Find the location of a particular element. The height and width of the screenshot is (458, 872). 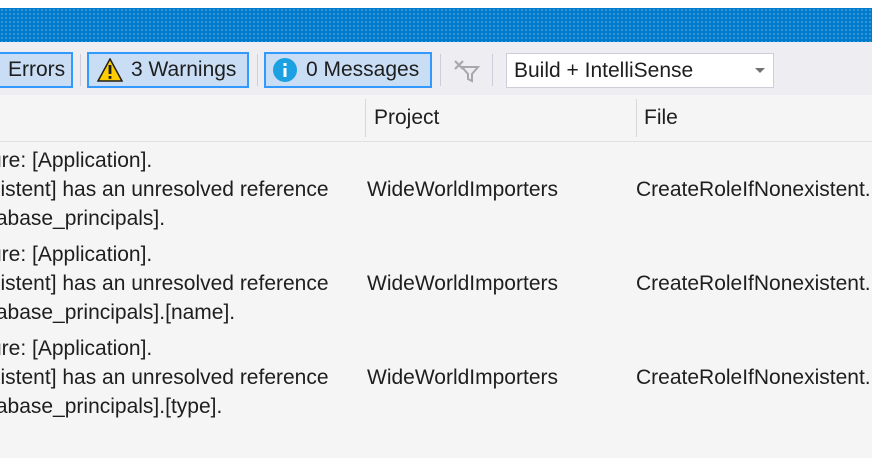

warning-icon is located at coordinates (110, 70).